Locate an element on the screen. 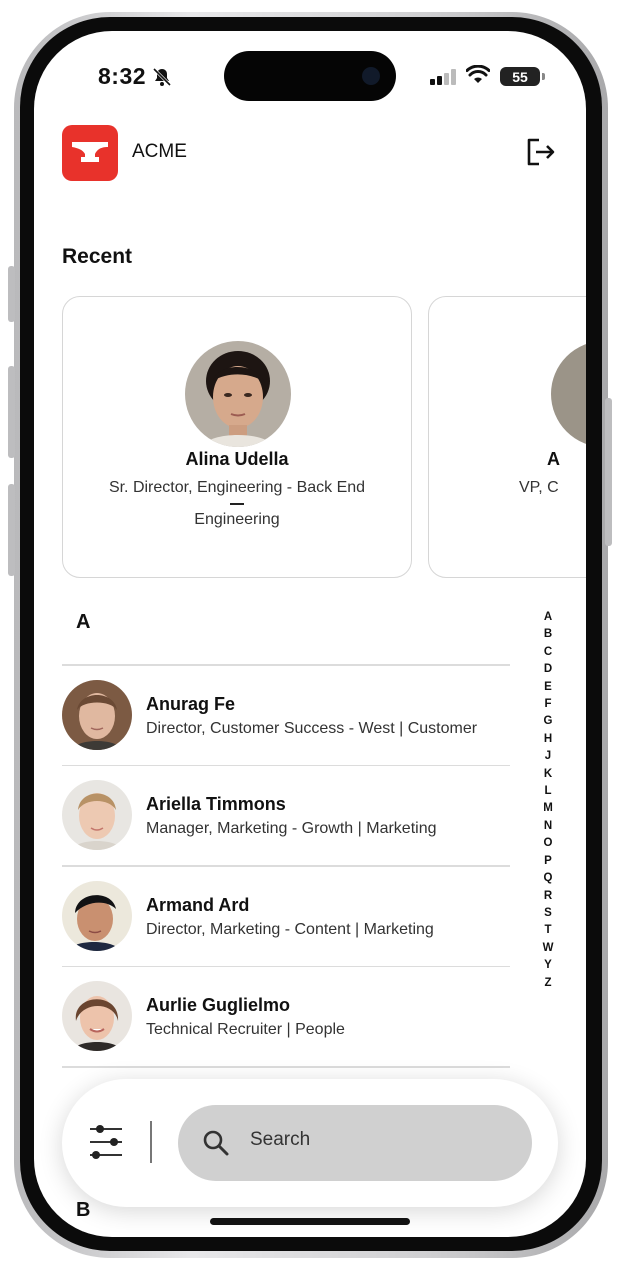  logout-icon is located at coordinates (541, 152).